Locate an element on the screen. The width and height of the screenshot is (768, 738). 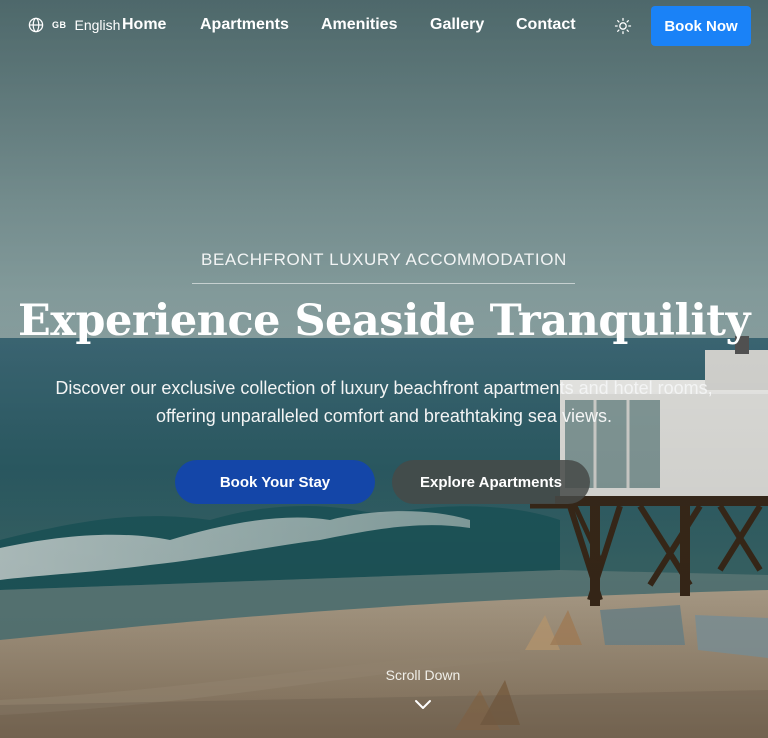
nav-link-gallery: Gallery is located at coordinates (457, 25).